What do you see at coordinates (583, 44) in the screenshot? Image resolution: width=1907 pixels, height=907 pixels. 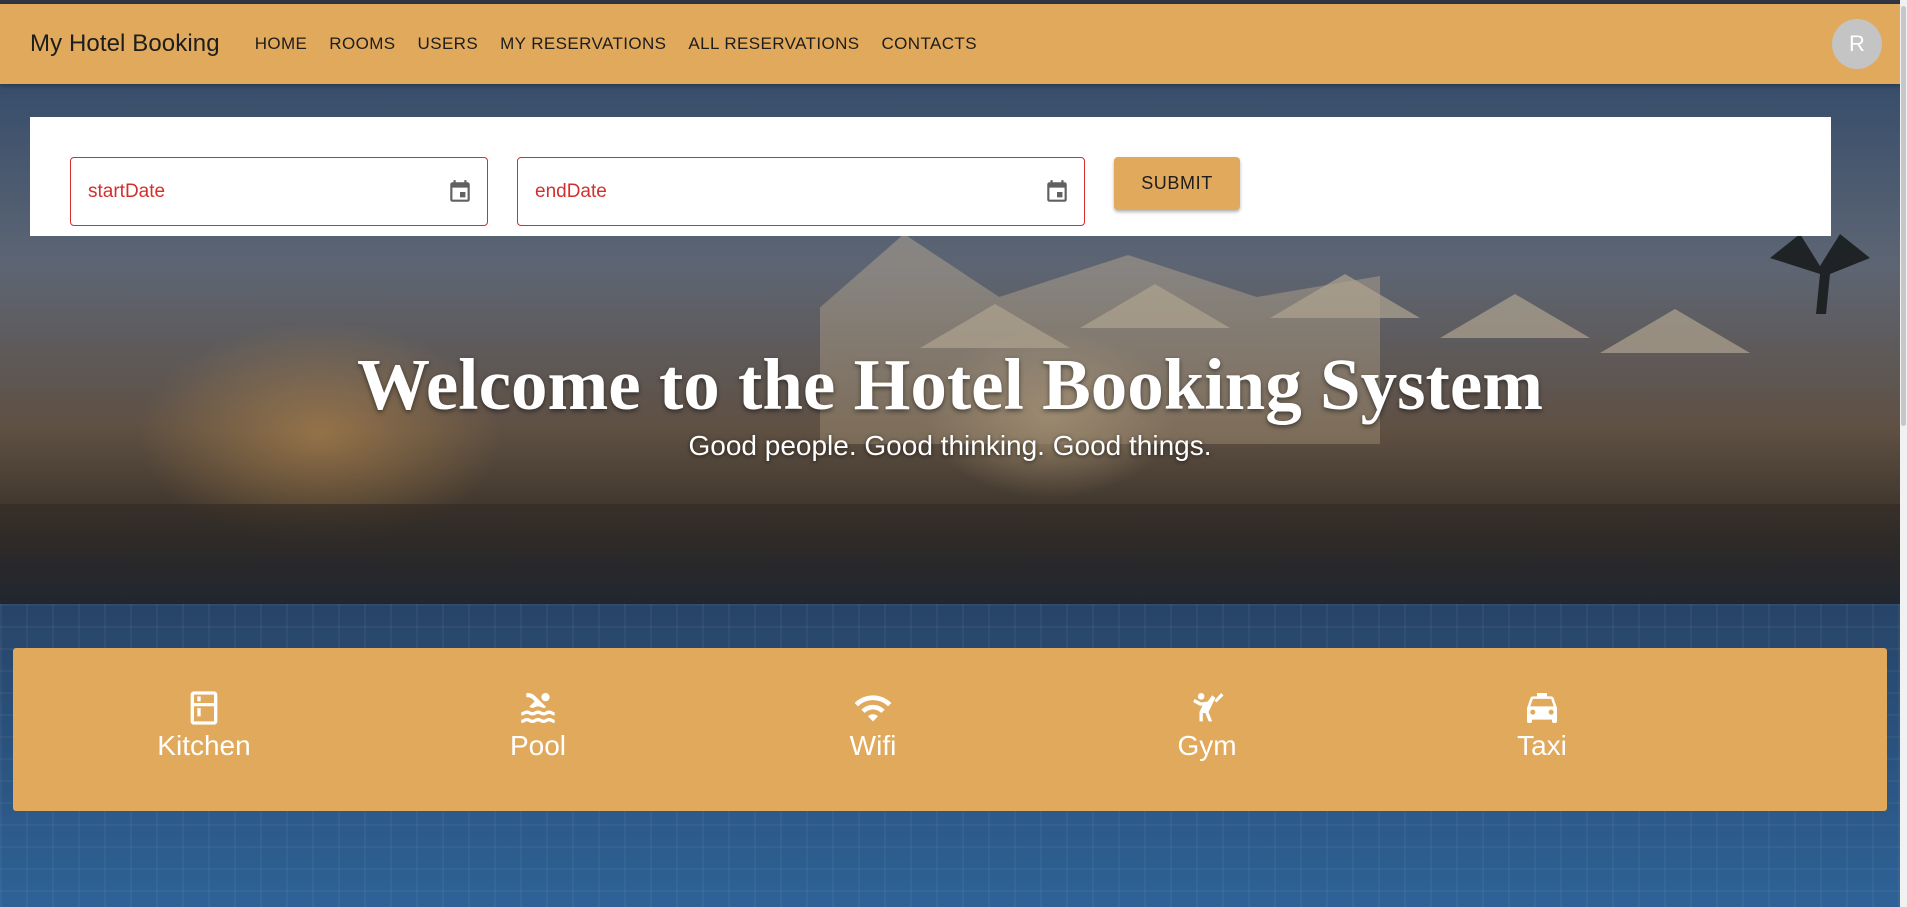 I see `nav-my-reservations: MY RESERVATIONS` at bounding box center [583, 44].